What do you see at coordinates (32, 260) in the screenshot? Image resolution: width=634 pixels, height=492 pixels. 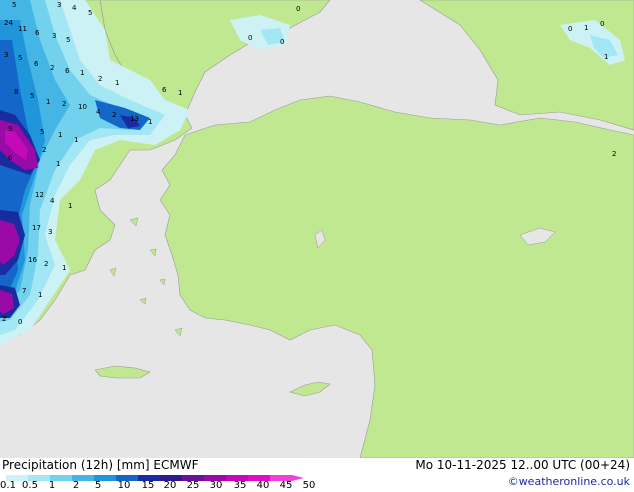 I see `precip-value: 16` at bounding box center [32, 260].